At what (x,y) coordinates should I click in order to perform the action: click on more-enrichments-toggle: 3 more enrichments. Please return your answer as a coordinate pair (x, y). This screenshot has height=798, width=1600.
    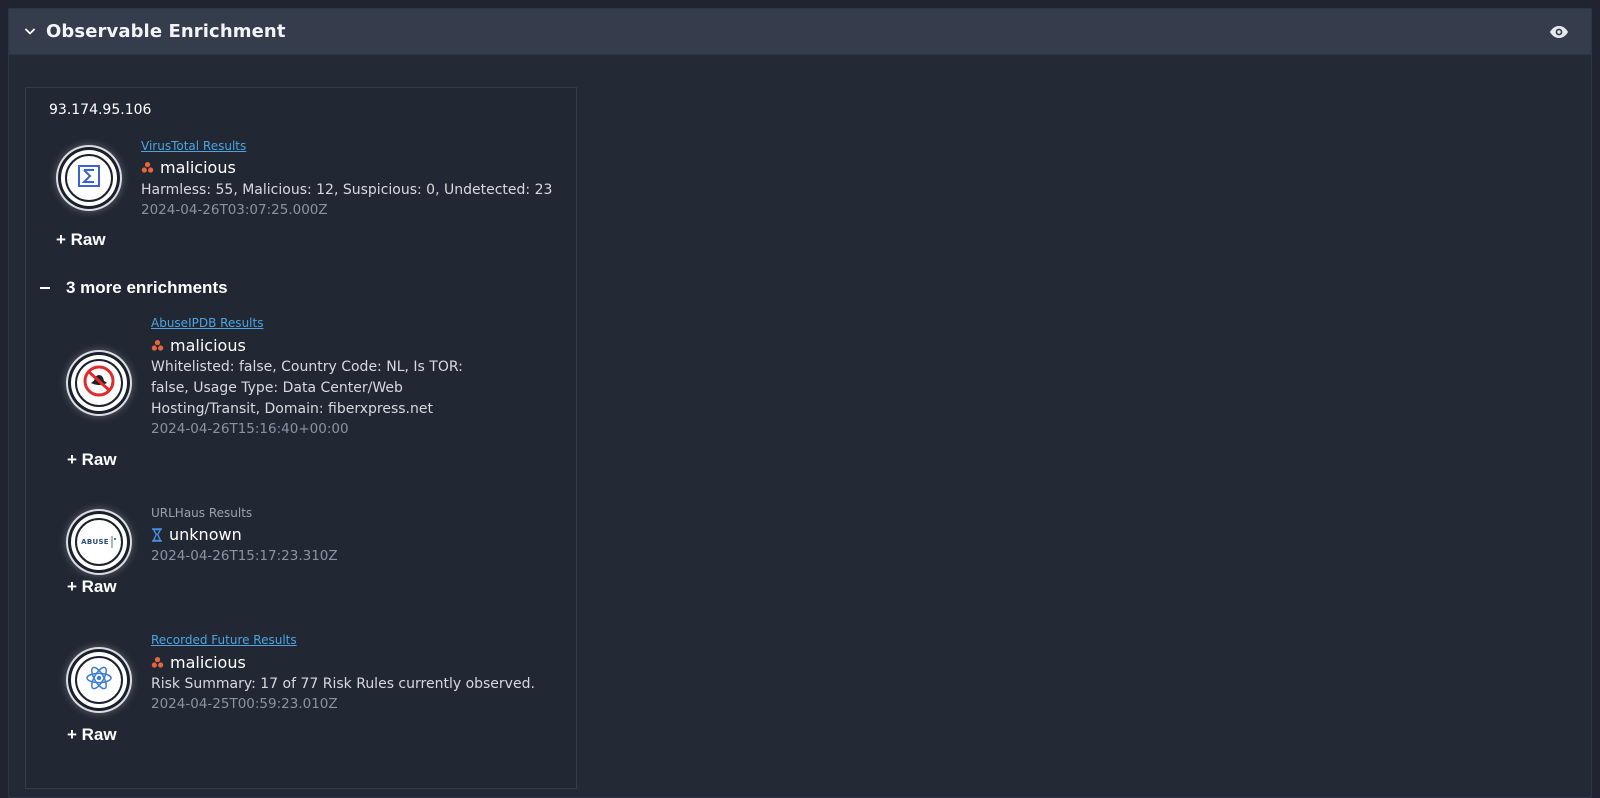
    Looking at the image, I should click on (134, 288).